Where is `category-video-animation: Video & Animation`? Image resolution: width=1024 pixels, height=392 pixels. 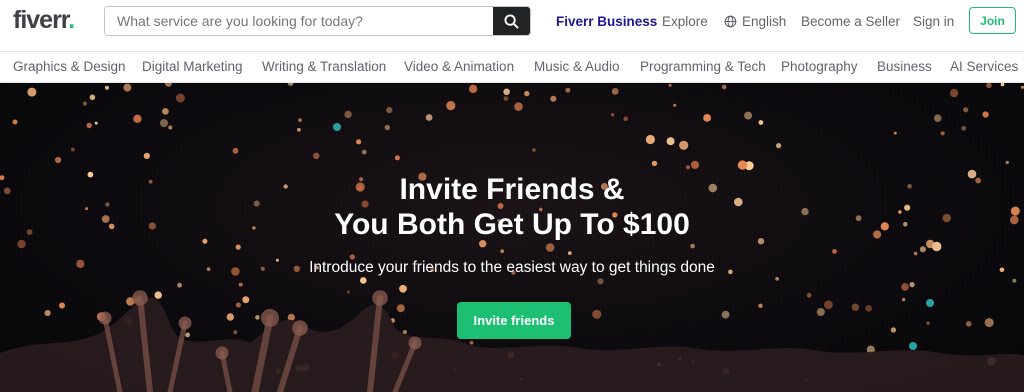
category-video-animation: Video & Animation is located at coordinates (459, 67).